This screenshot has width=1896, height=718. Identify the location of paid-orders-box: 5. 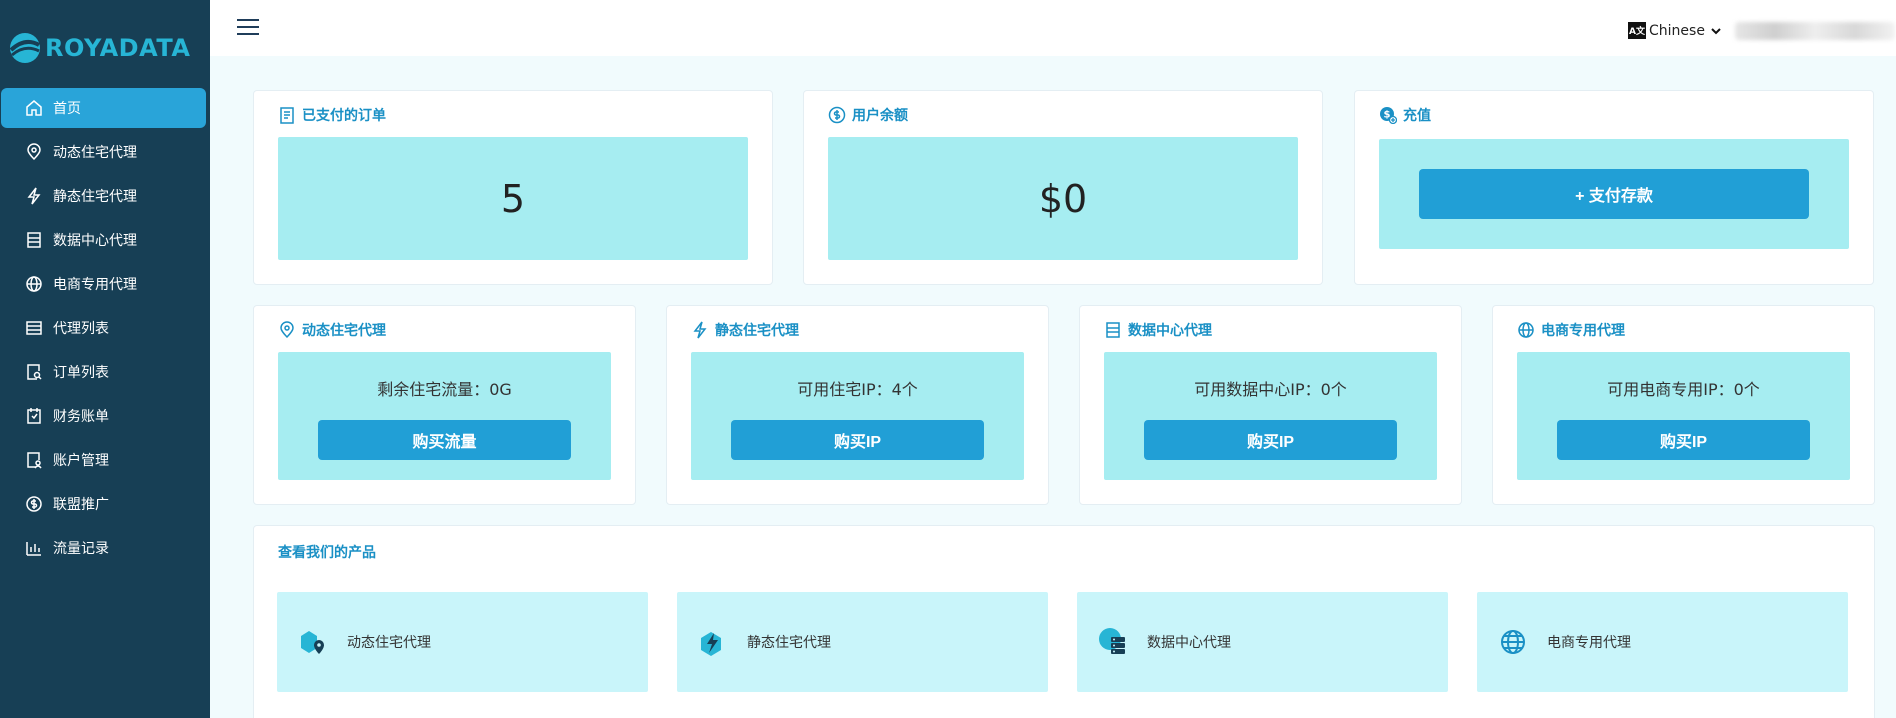
(513, 198).